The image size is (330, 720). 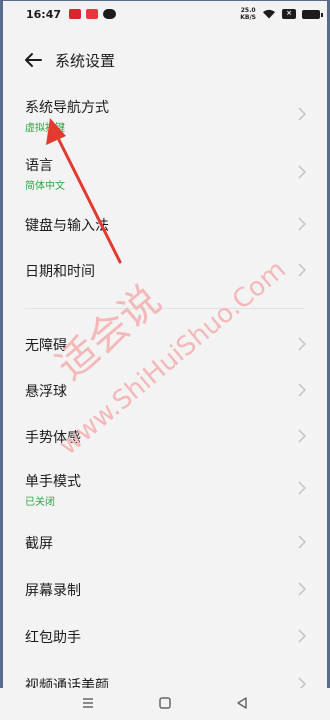 What do you see at coordinates (165, 173) in the screenshot?
I see `setting-item-language: 语言 简体中文` at bounding box center [165, 173].